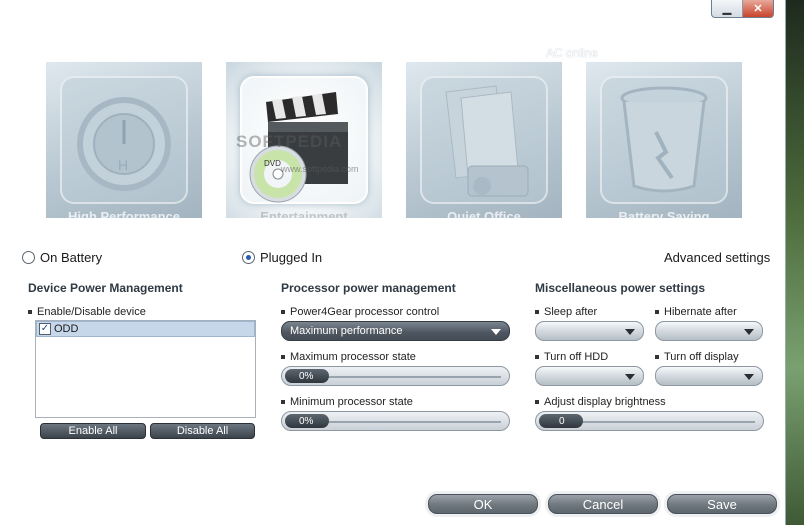 The image size is (804, 525). I want to click on tile-label: High Performance, so click(124, 213).